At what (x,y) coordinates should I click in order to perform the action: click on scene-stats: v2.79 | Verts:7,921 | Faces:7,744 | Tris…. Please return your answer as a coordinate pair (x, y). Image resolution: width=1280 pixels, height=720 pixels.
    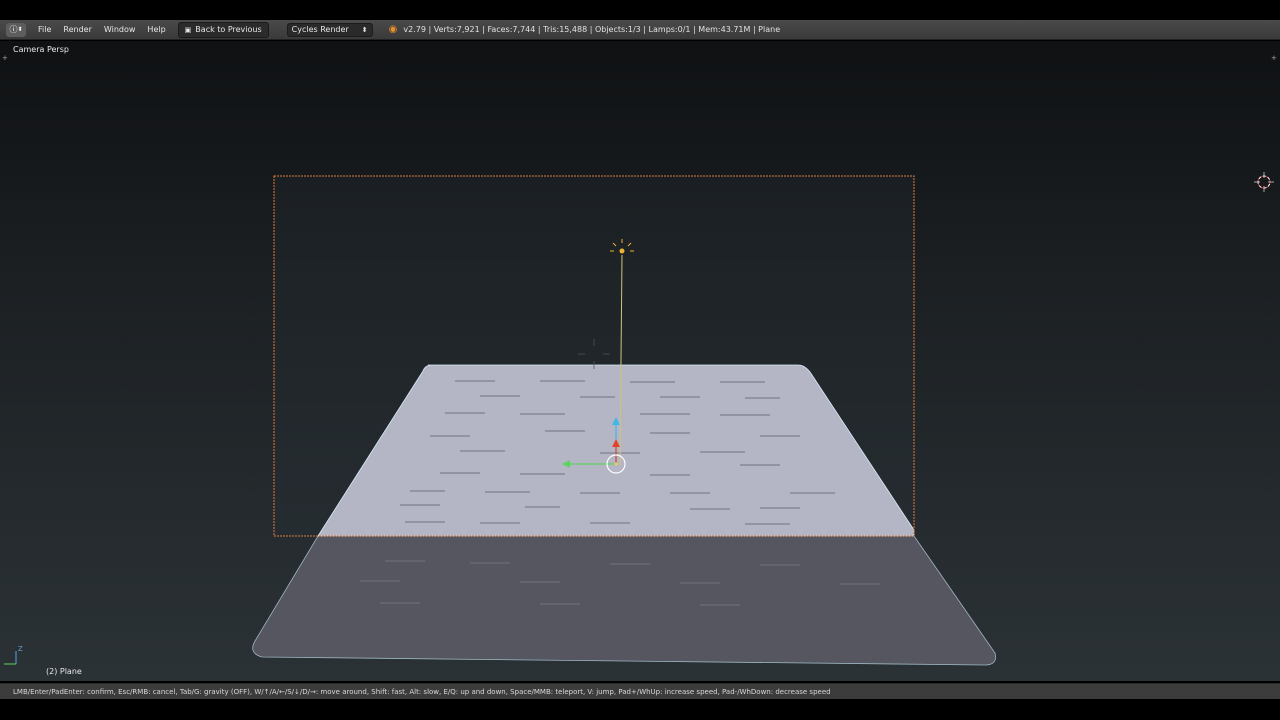
    Looking at the image, I should click on (592, 29).